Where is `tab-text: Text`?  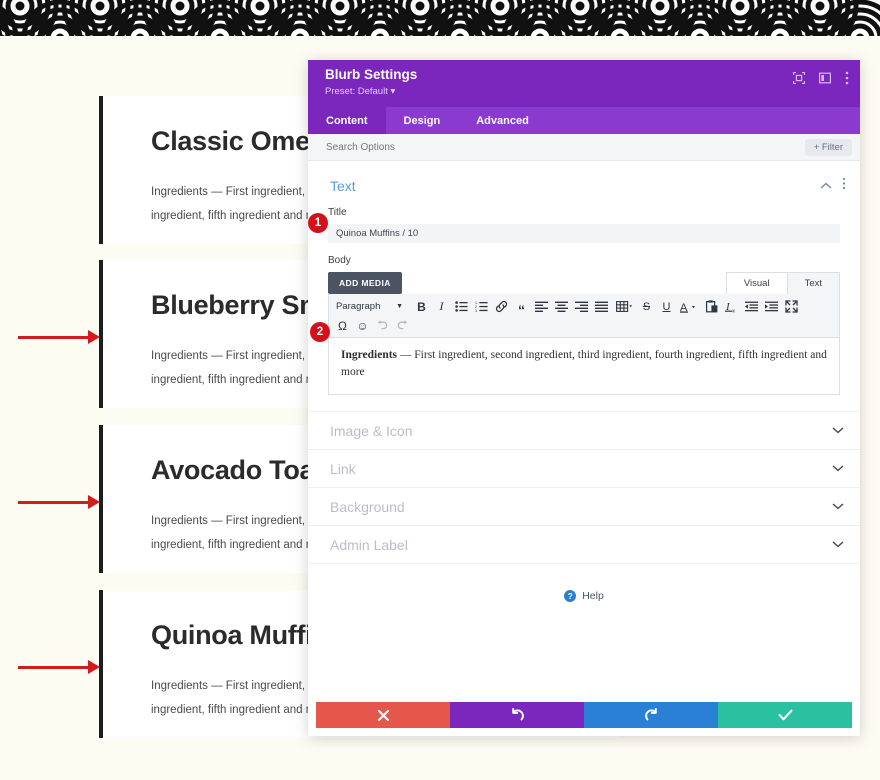
tab-text: Text is located at coordinates (813, 283).